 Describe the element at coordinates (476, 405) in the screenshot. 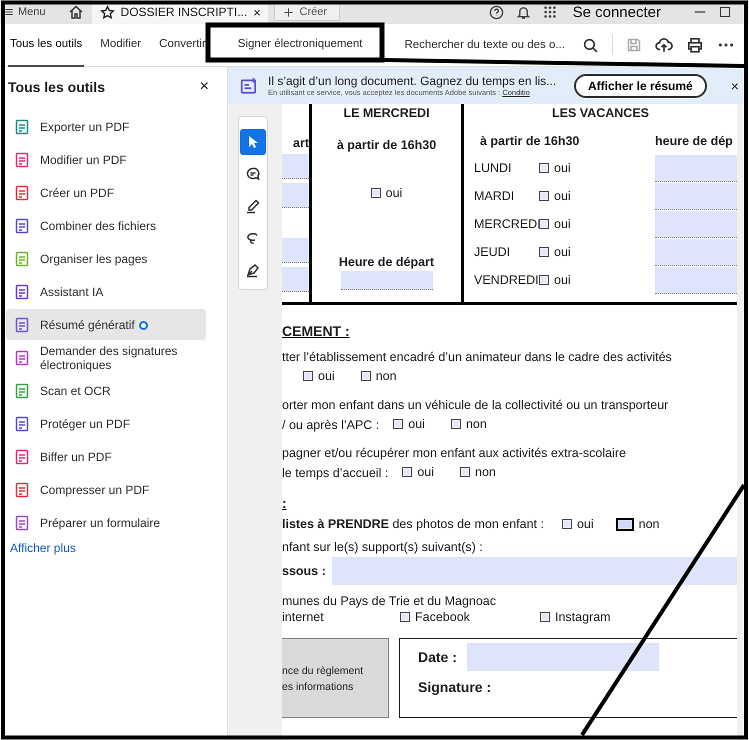

I see `question-text: orter mon enfant dans un véhicule de la collectivité ou un transporteur` at that location.